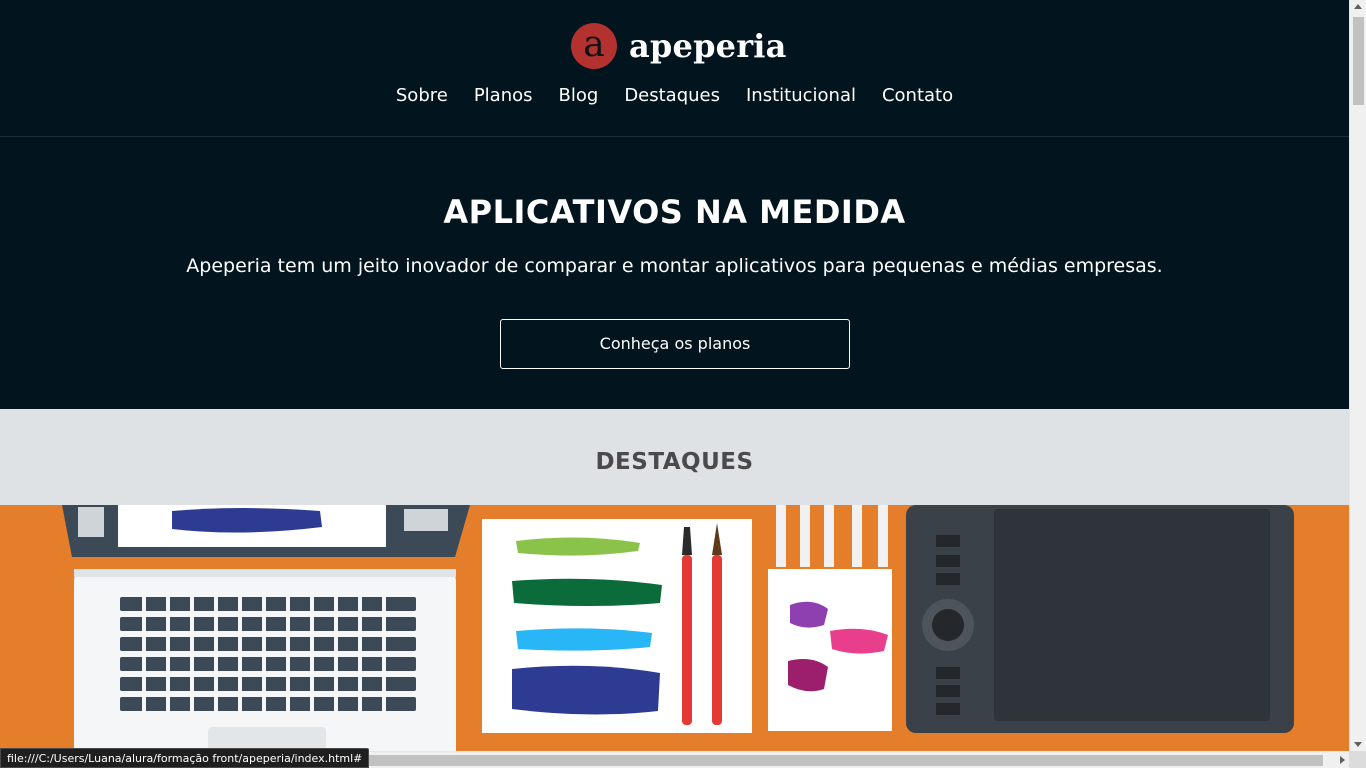  I want to click on destaques-title: DESTAQUES, so click(674, 462).